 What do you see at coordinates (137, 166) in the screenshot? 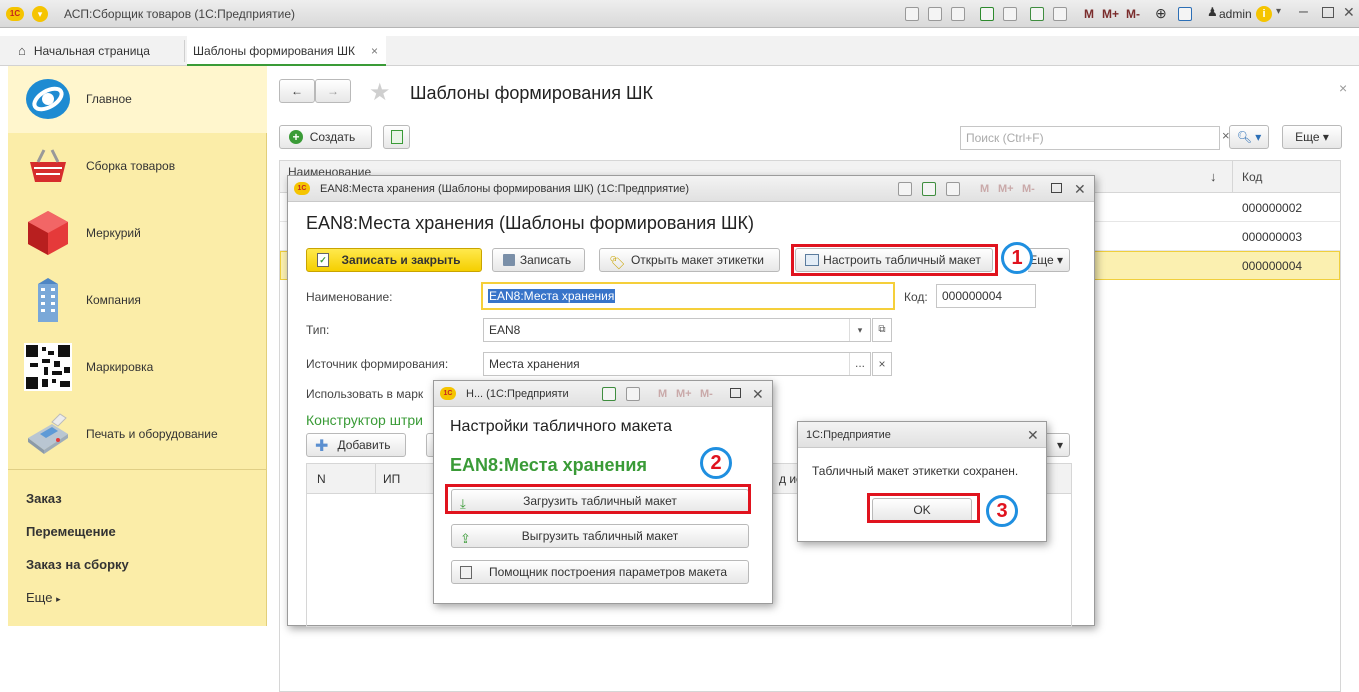
I see `sidebar-item-assembly: Сборка товаров` at bounding box center [137, 166].